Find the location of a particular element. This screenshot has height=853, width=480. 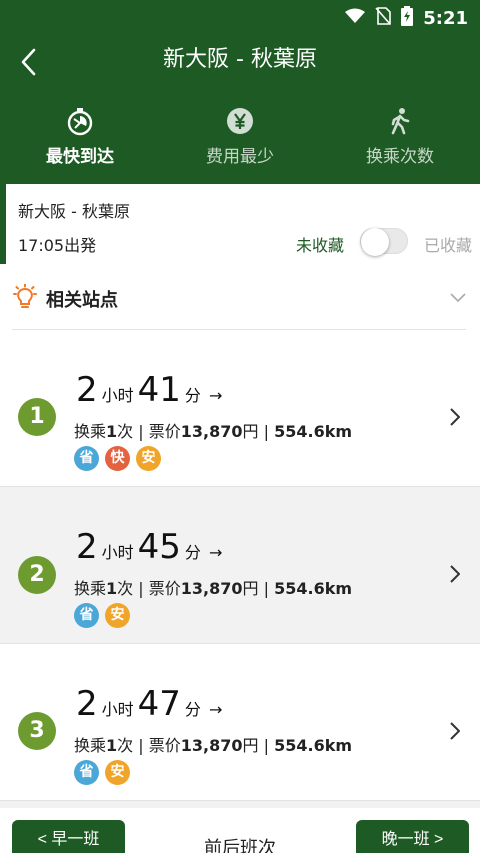

toggle-knob is located at coordinates (375, 242).